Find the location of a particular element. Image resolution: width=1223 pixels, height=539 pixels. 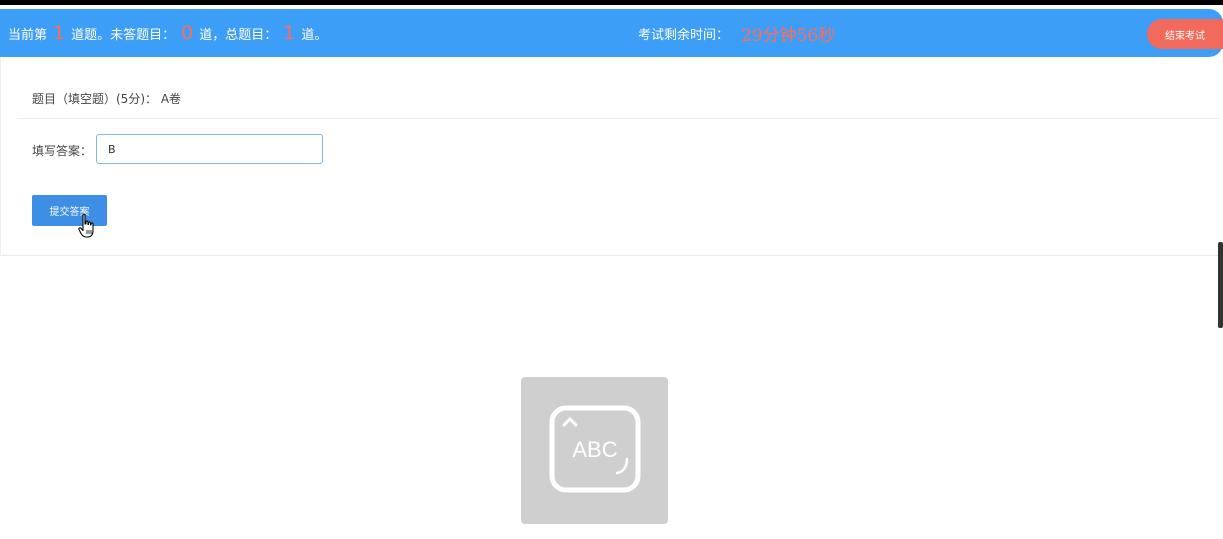

end-exam-button: 结束考试 is located at coordinates (1185, 34).